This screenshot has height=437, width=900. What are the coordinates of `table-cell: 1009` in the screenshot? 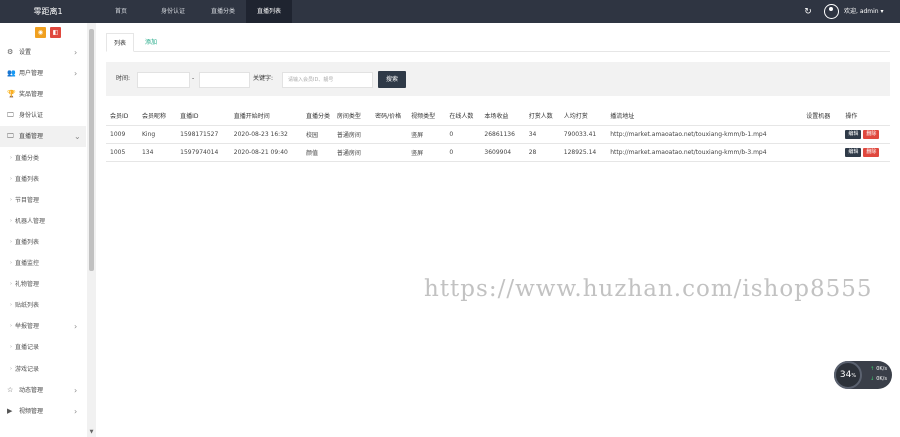 It's located at (122, 134).